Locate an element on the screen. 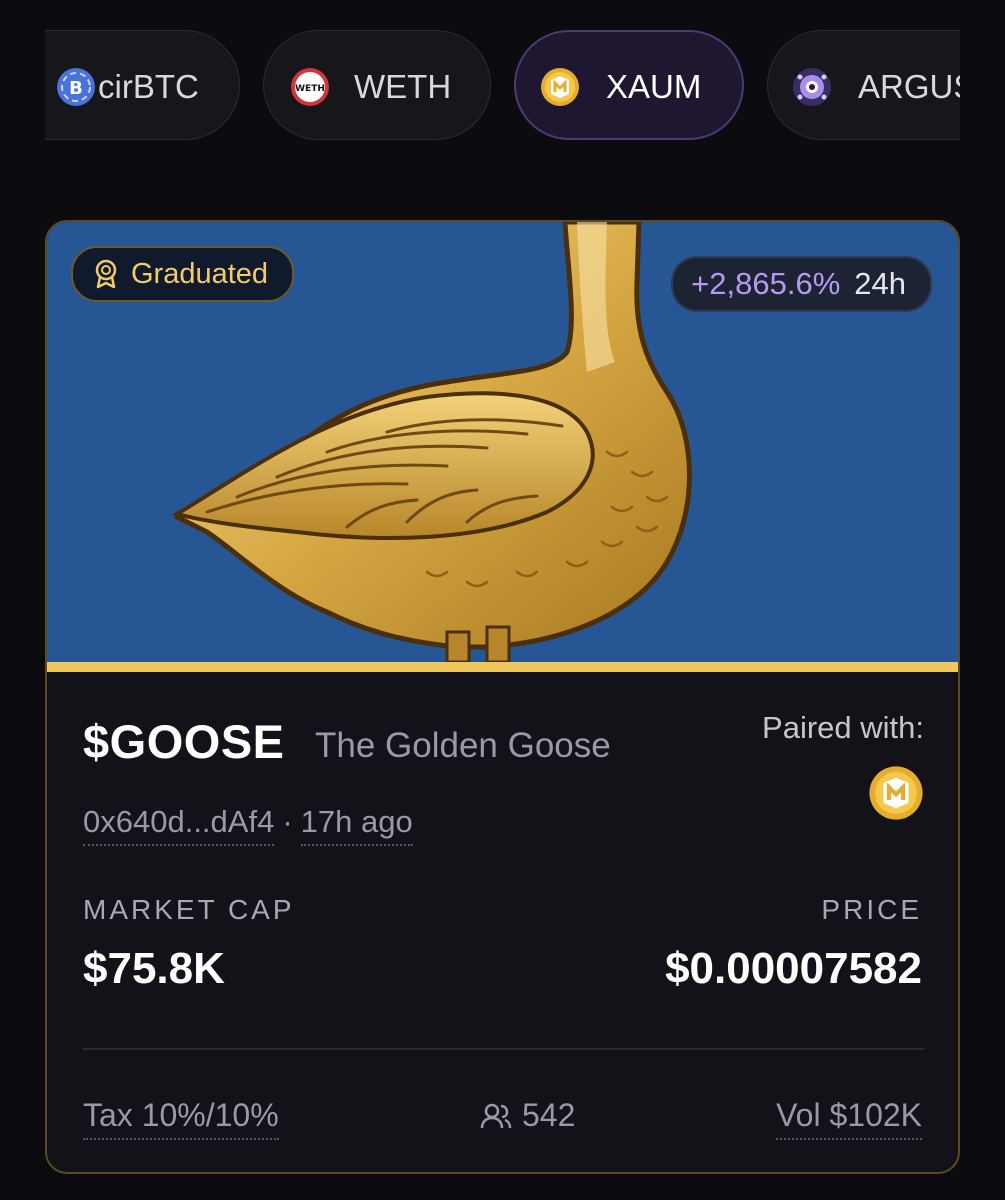 This screenshot has width=1005, height=1200. banner-gold-stripe is located at coordinates (502, 667).